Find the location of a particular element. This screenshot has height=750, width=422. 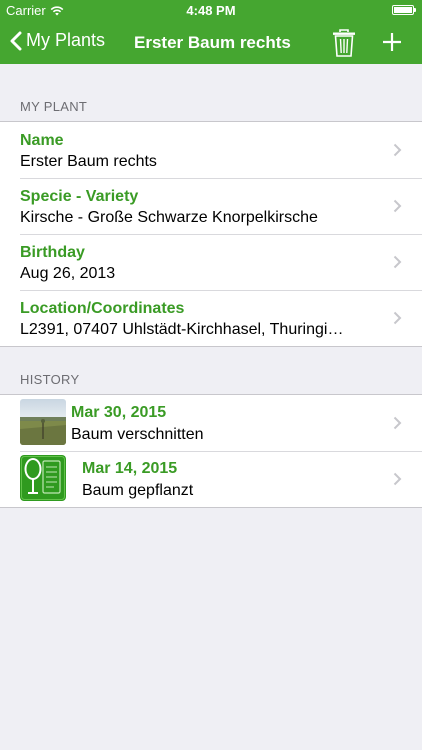

name-row: Name Erster Baum rechts is located at coordinates (211, 150).